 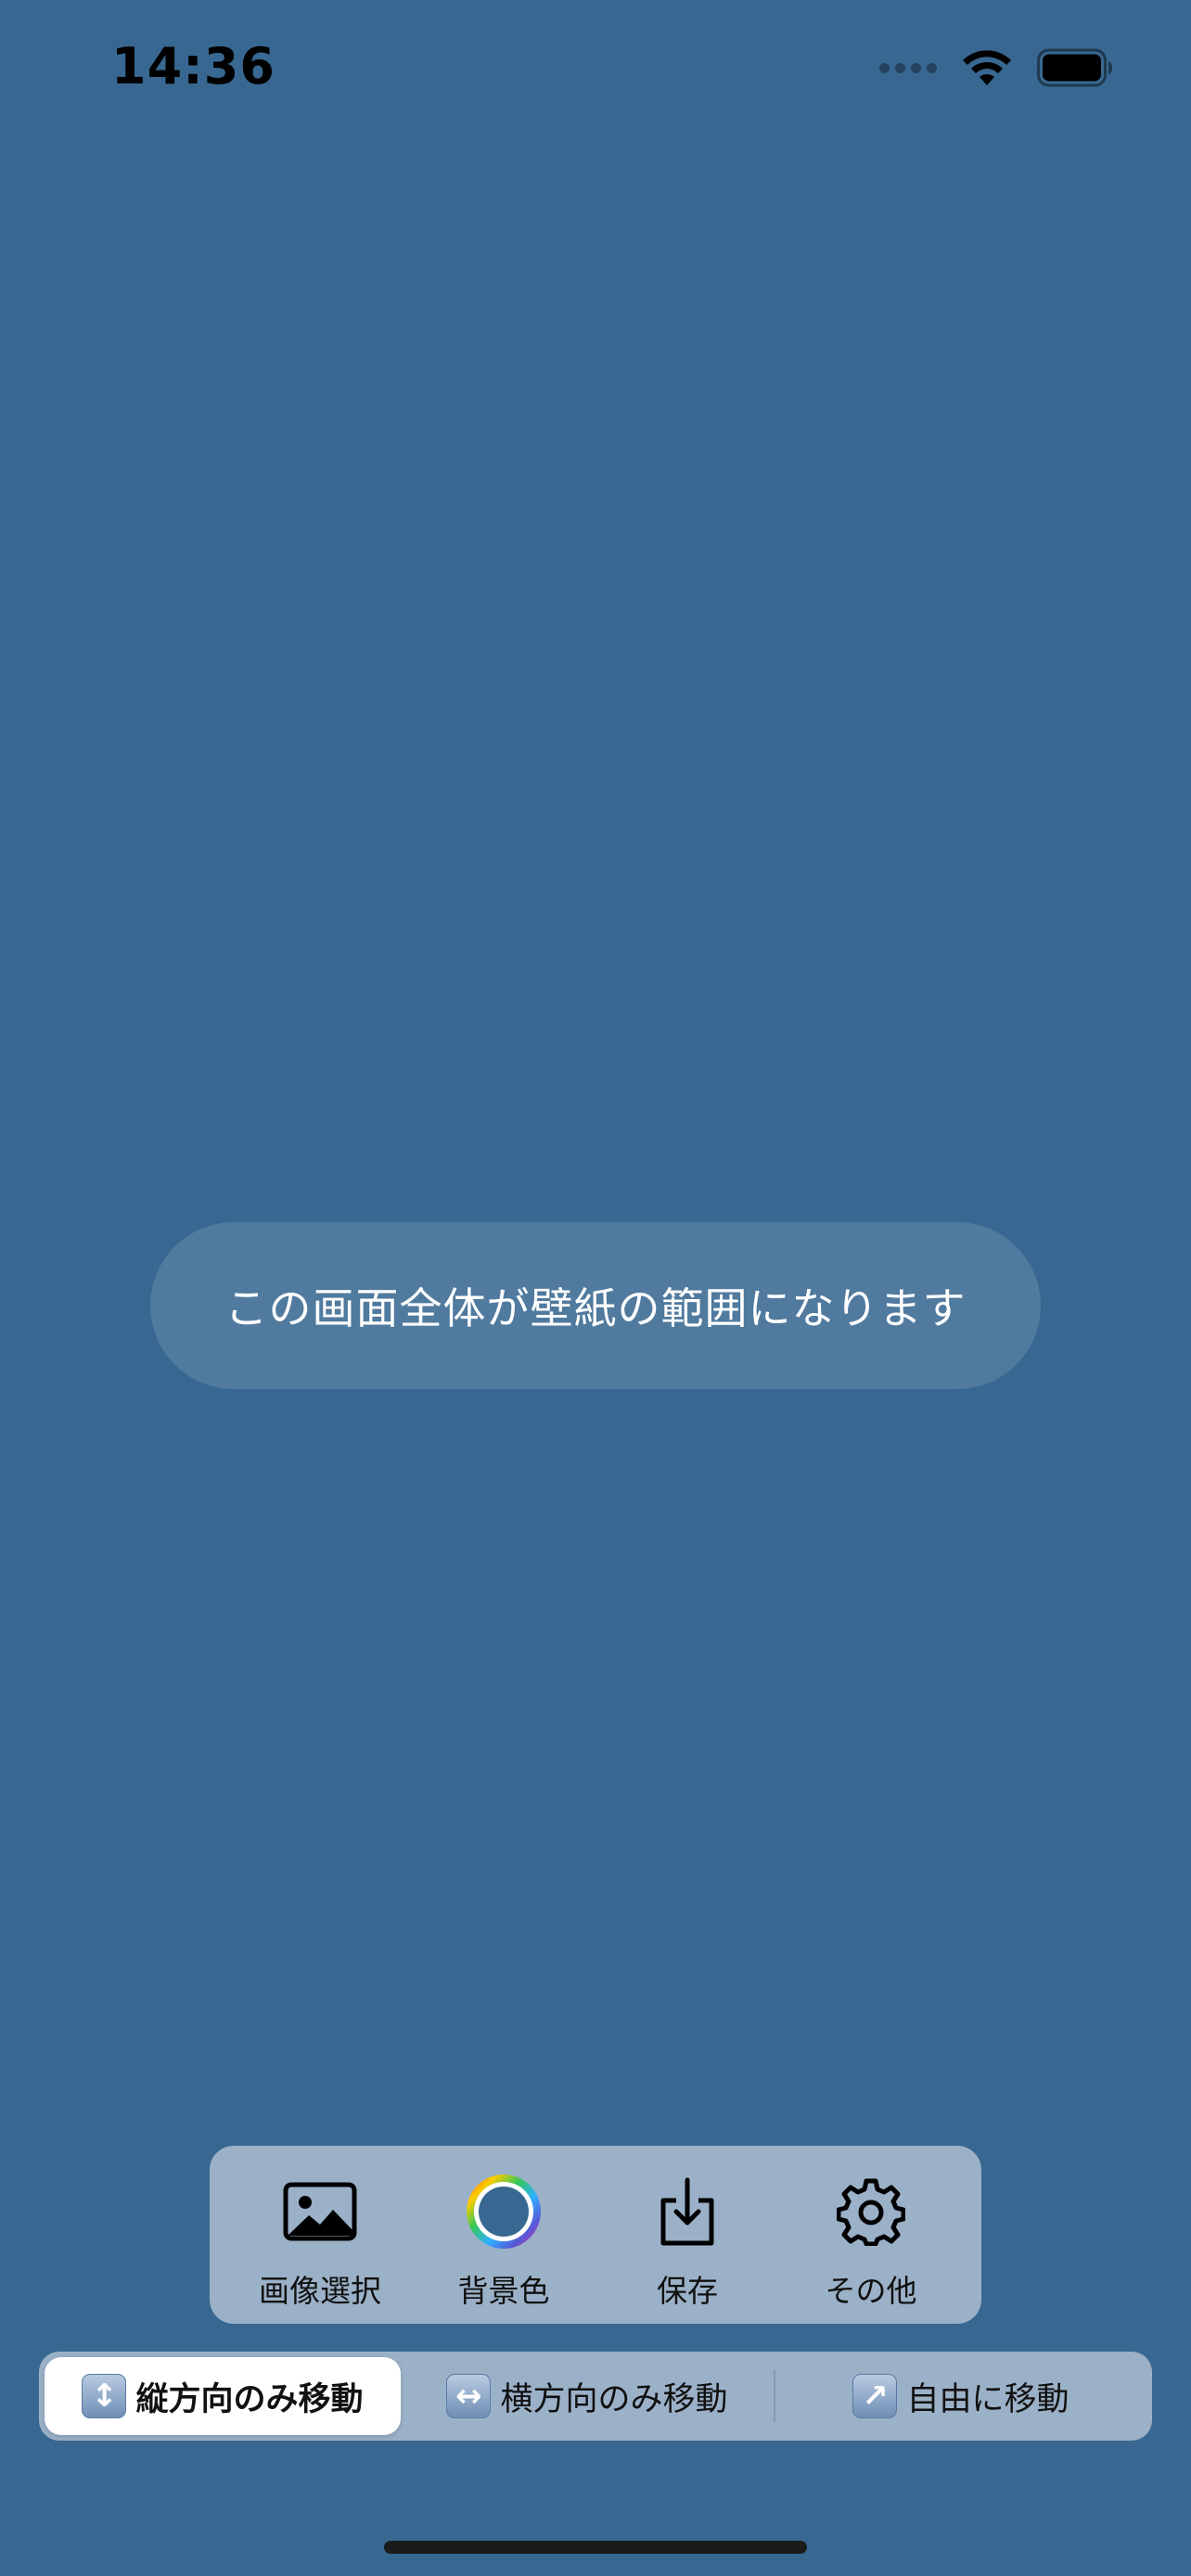 I want to click on photo-icon, so click(x=320, y=2211).